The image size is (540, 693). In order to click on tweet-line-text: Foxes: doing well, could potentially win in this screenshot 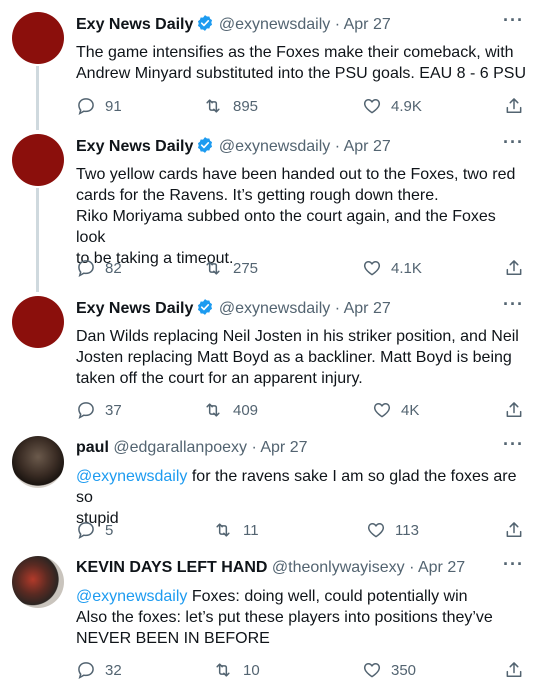, I will do `click(327, 596)`.